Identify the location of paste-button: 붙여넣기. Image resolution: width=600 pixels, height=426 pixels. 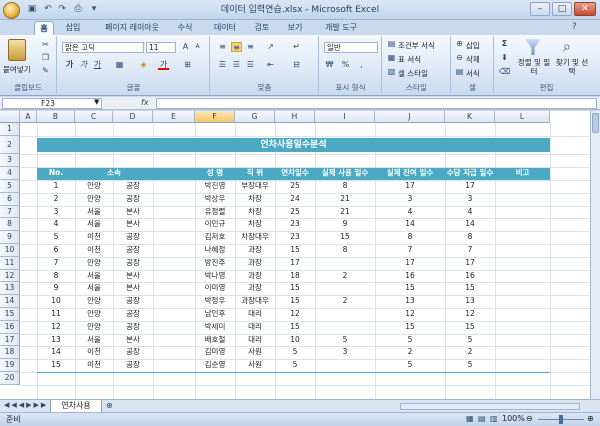
(17, 69).